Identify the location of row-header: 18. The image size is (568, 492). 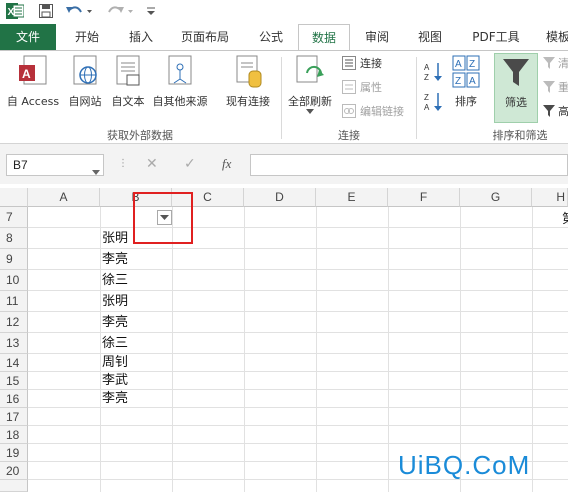
(14, 435).